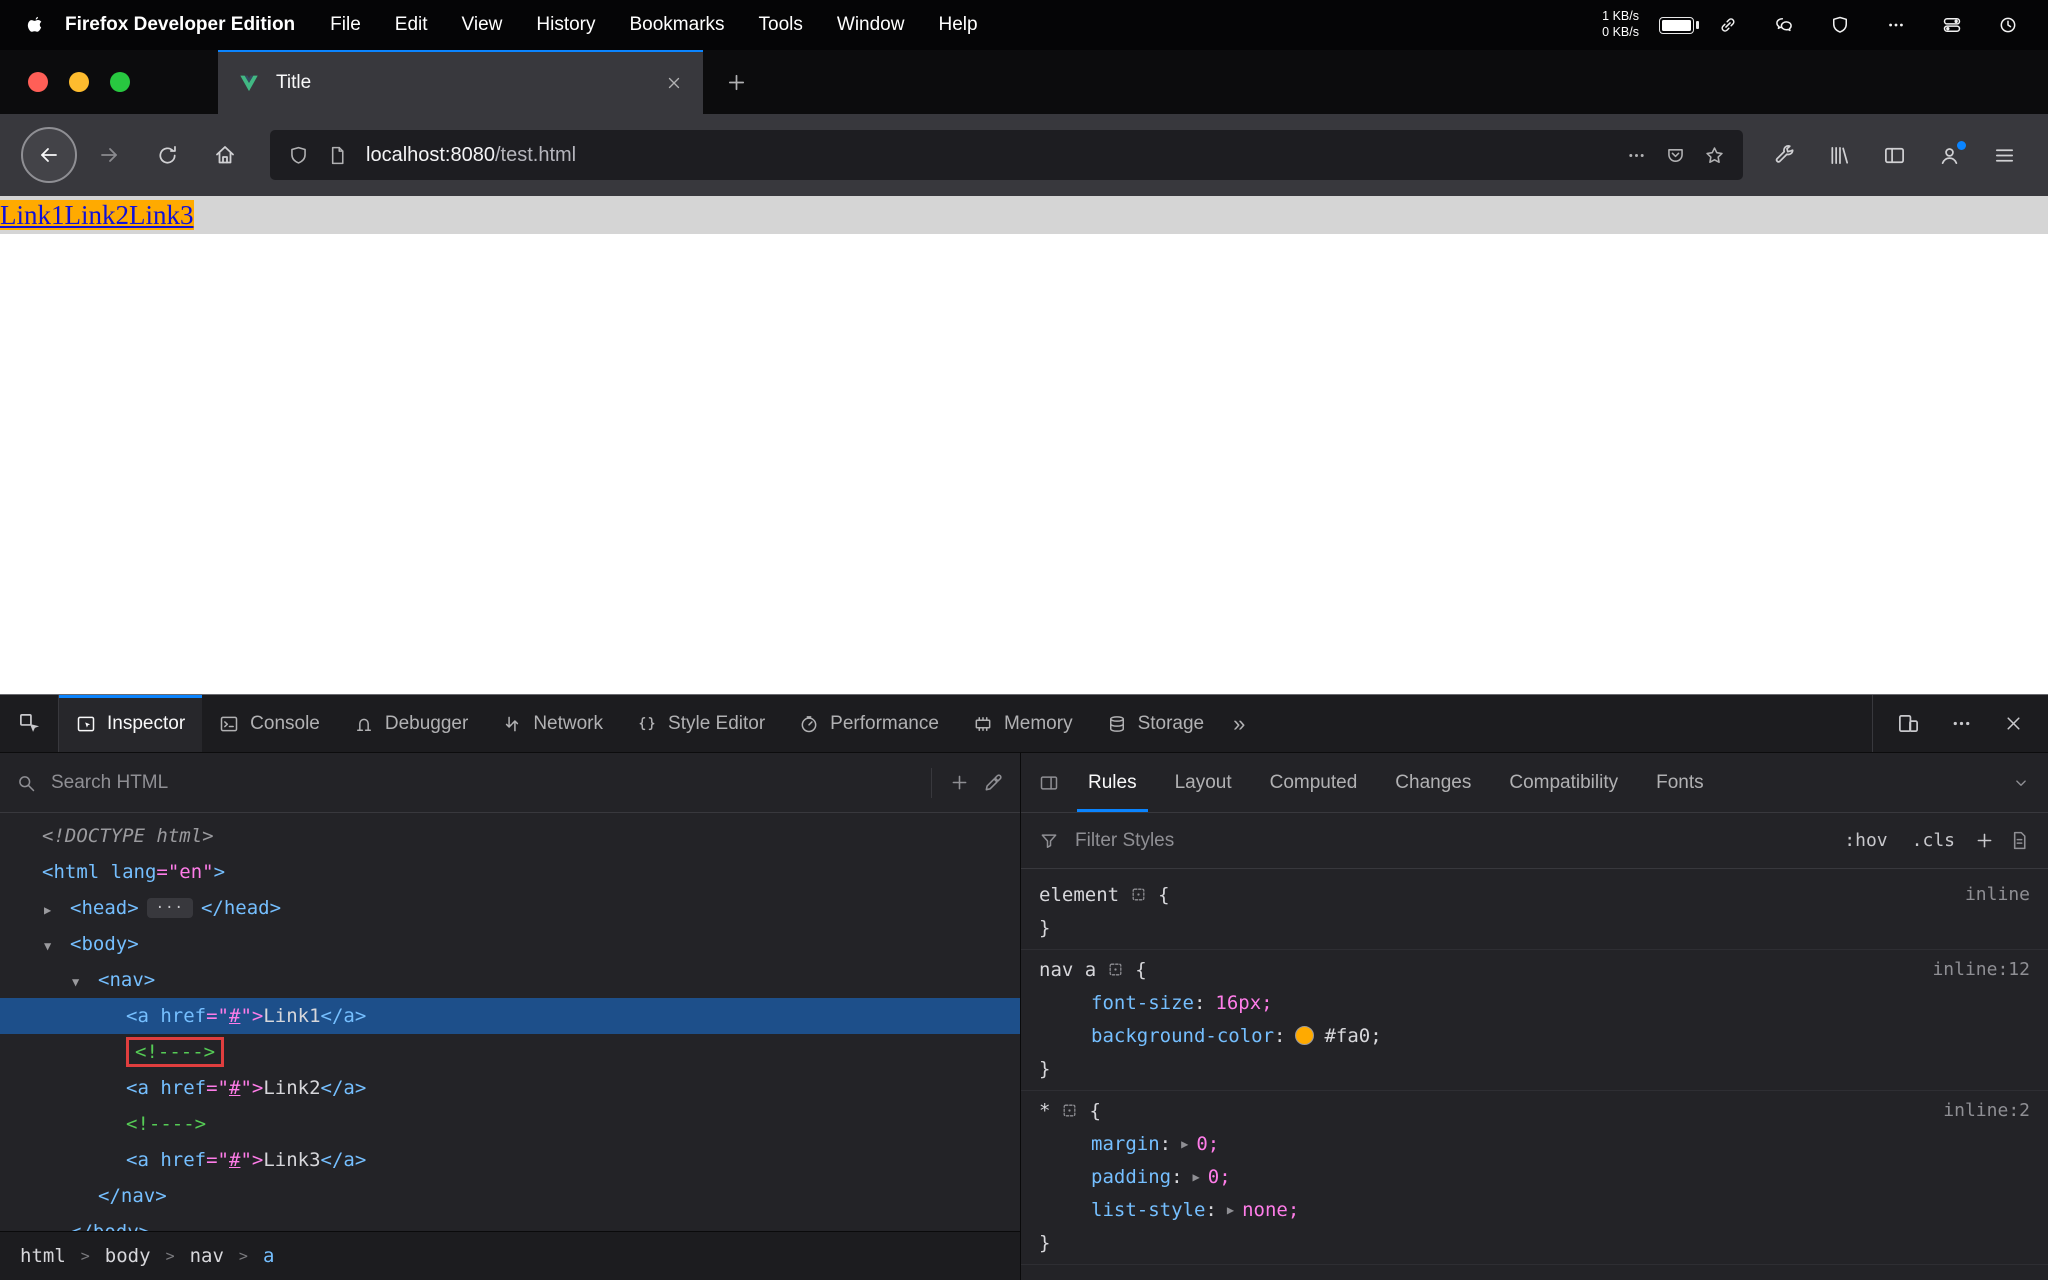  I want to click on markup-row: <a href="#">Link1</a>, so click(510, 1016).